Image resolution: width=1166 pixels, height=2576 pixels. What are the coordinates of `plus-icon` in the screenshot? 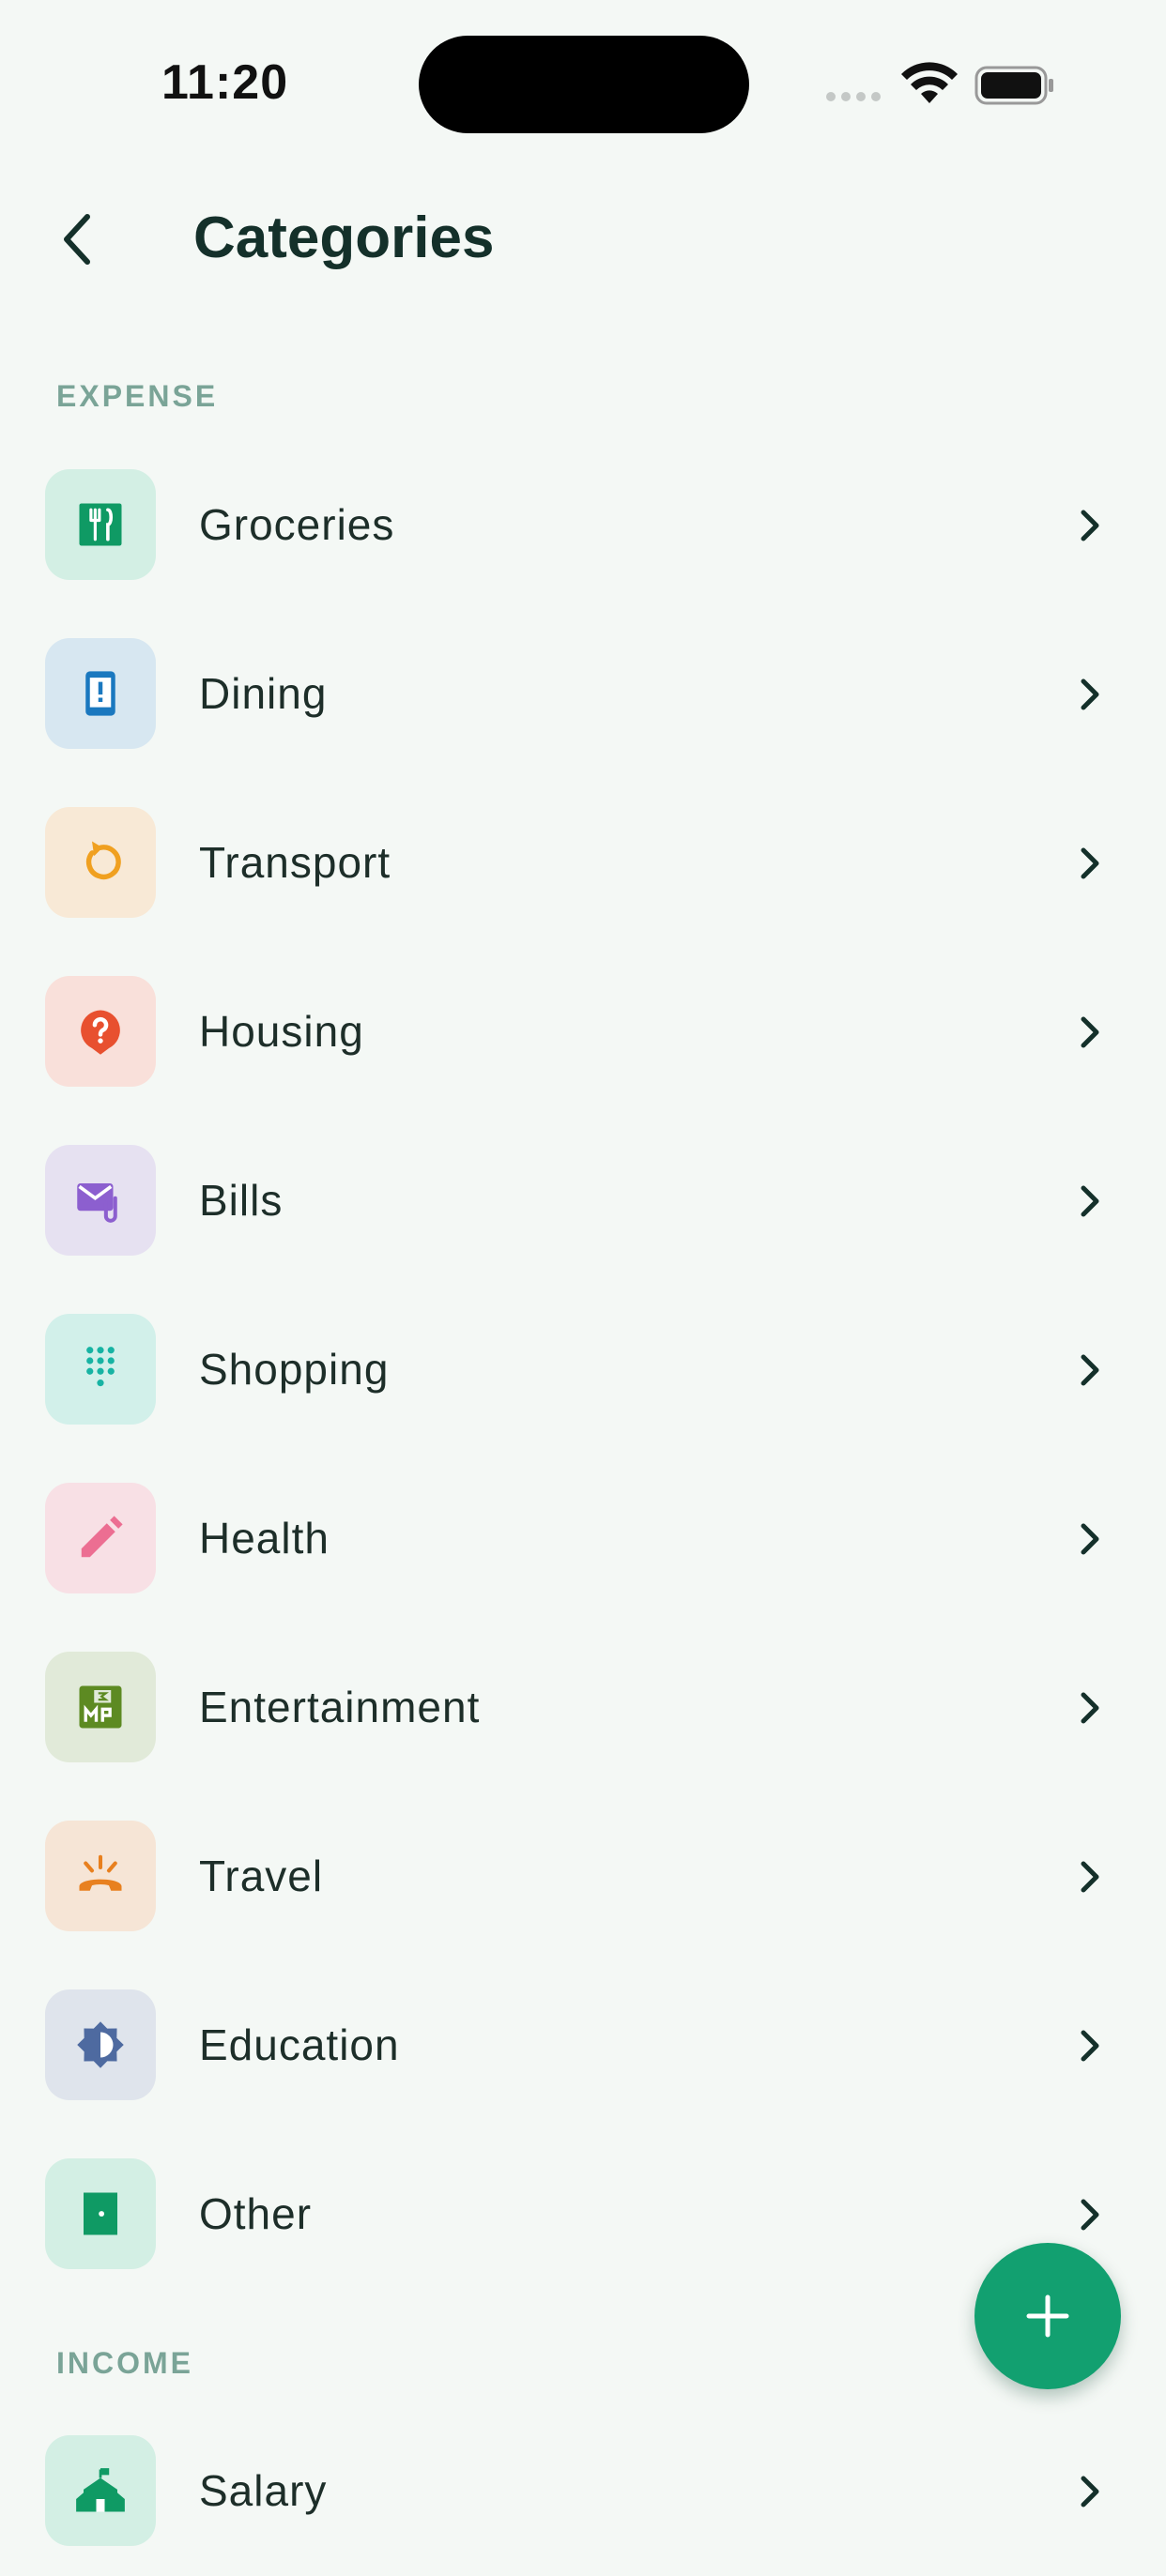 It's located at (1047, 2316).